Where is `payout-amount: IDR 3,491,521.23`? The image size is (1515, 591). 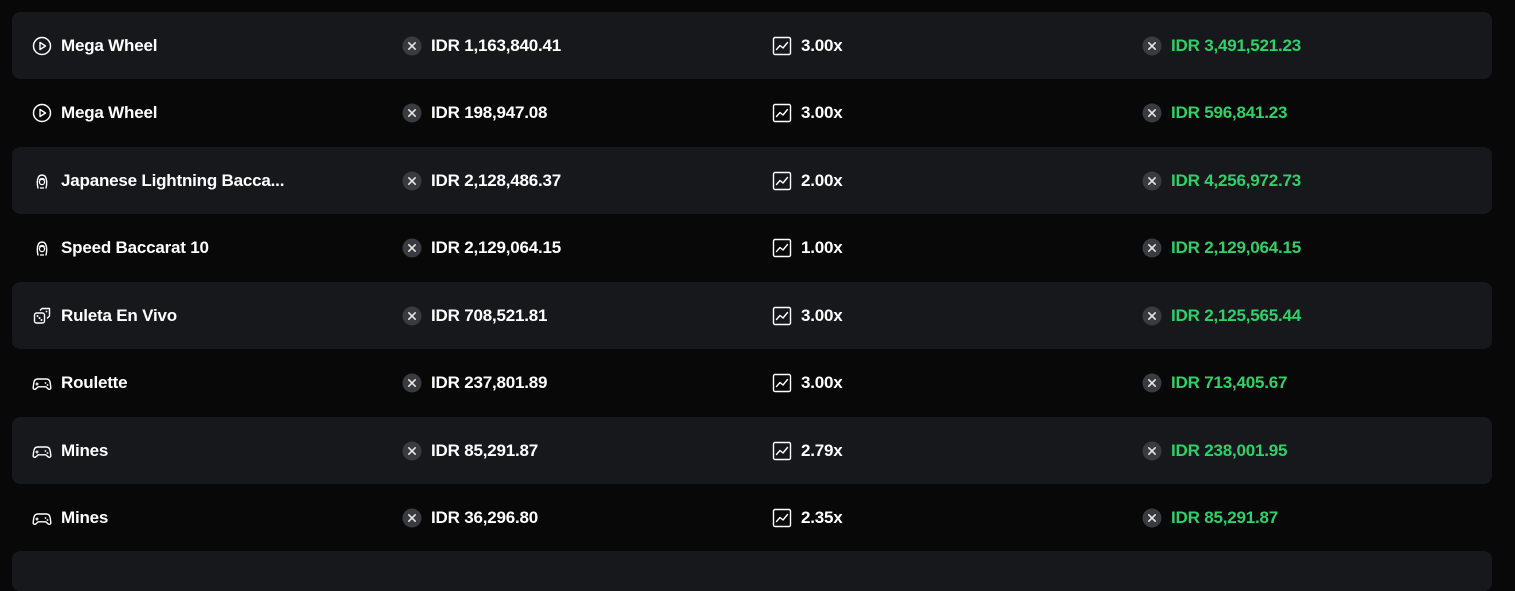 payout-amount: IDR 3,491,521.23 is located at coordinates (1236, 45).